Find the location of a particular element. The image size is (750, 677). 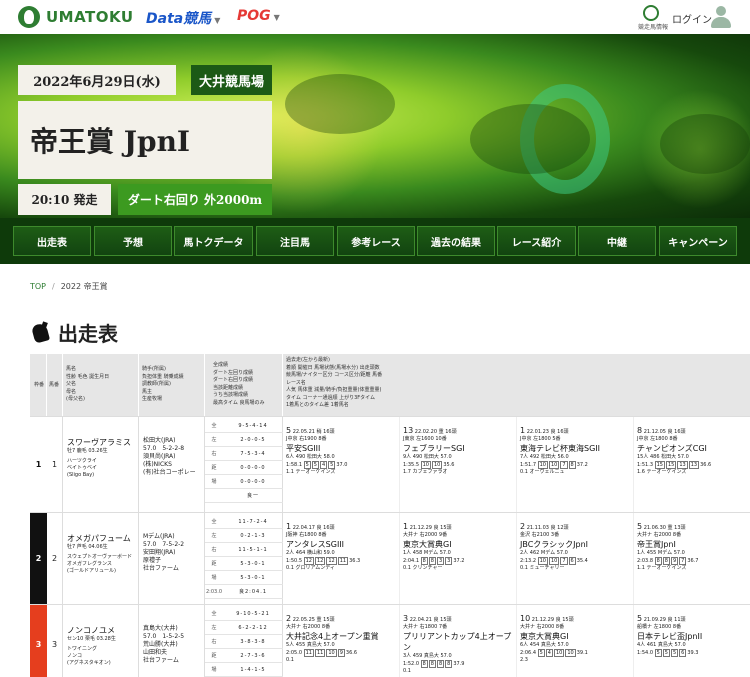

breeder: 社台ファーム is located at coordinates (161, 568).